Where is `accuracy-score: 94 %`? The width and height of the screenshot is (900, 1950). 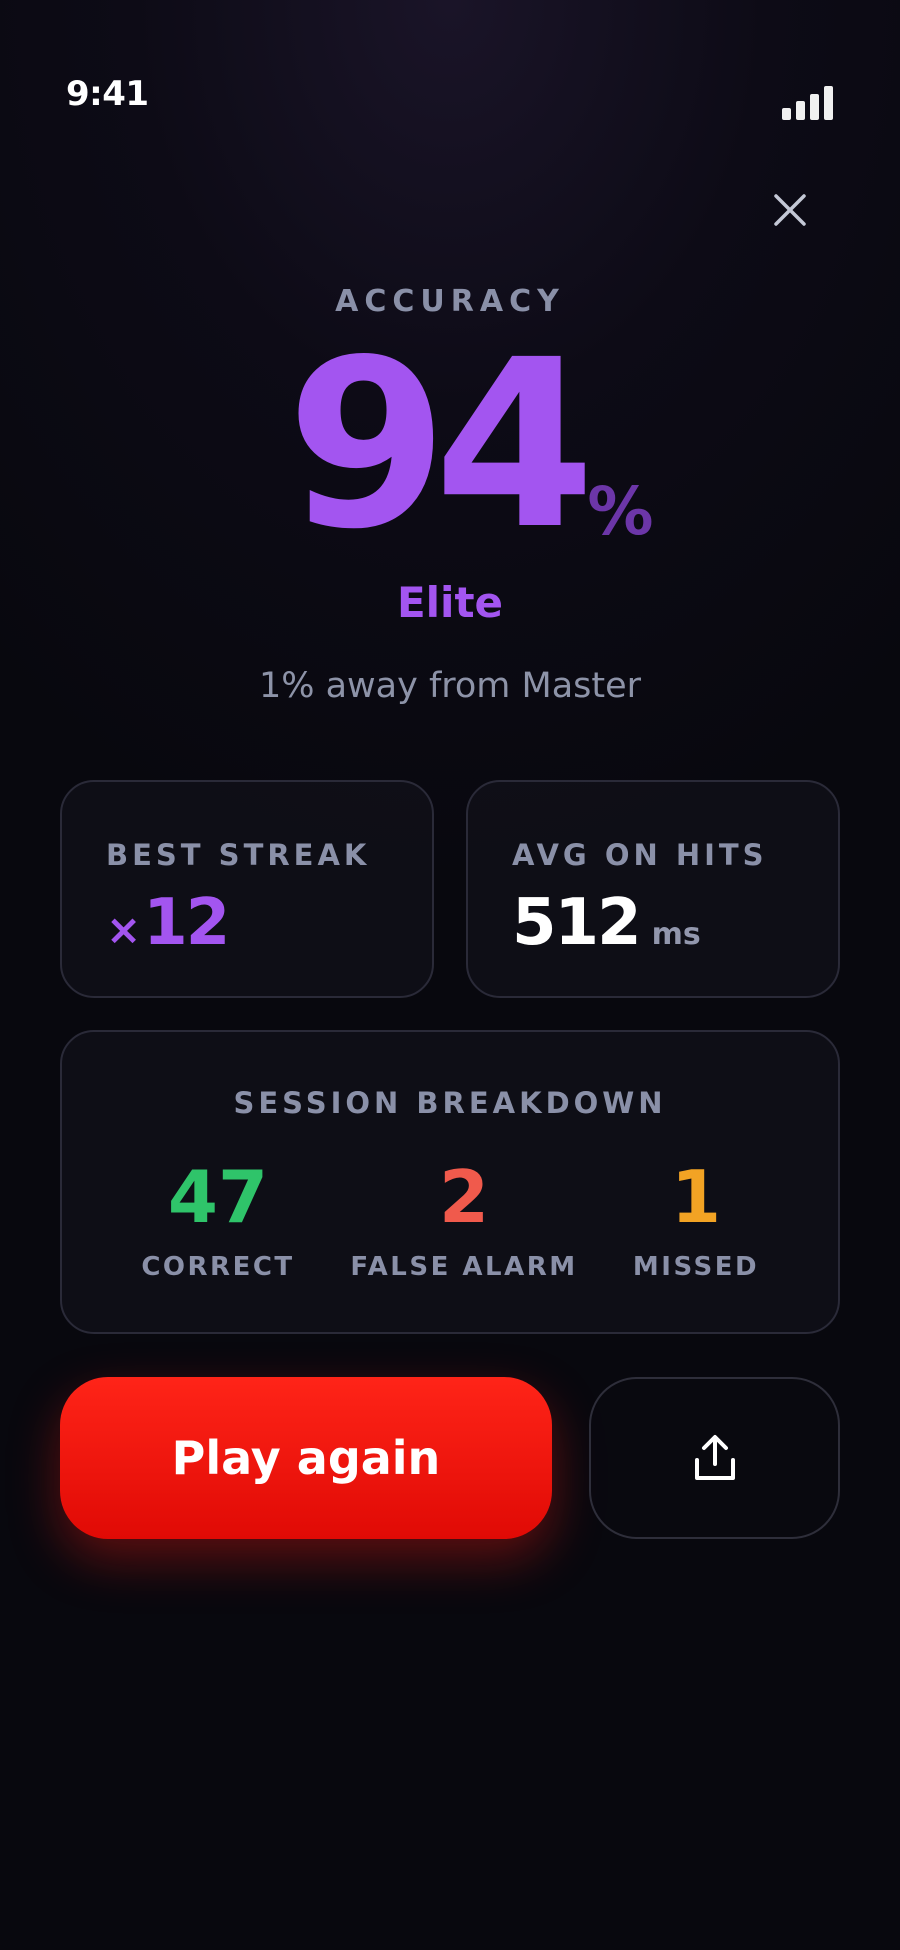 accuracy-score: 94 % is located at coordinates (450, 445).